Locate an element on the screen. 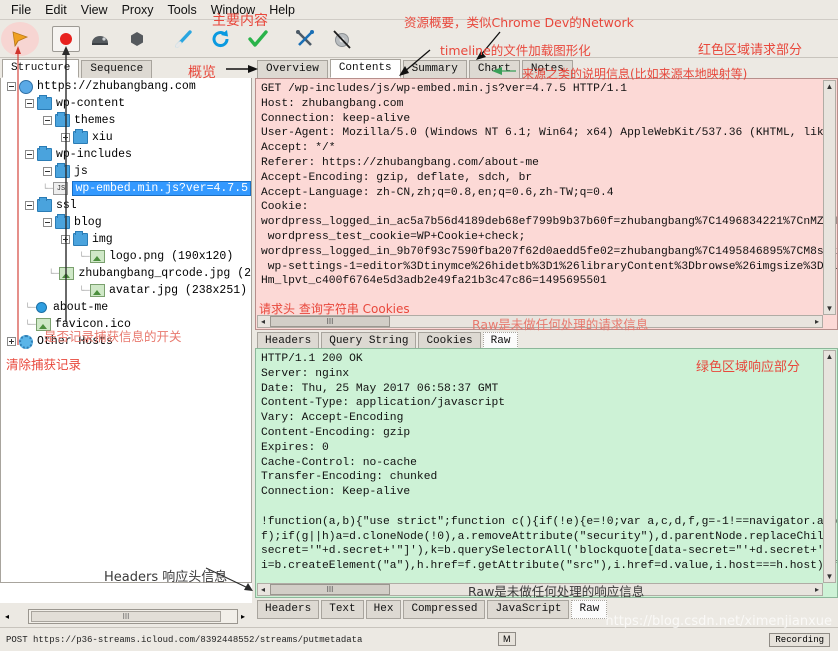  tree-item-label: about-me is located at coordinates (81, 307).